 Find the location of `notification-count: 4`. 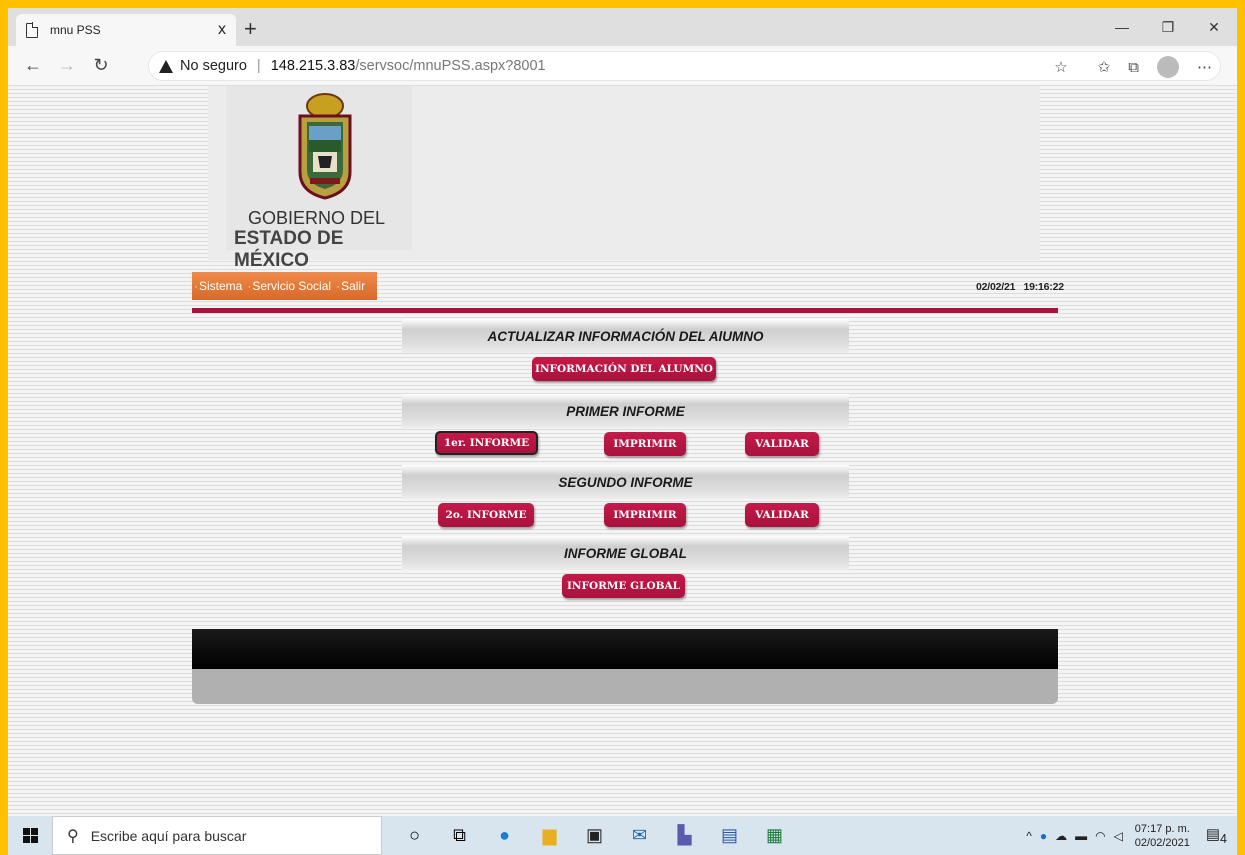

notification-count: 4 is located at coordinates (1223, 839).